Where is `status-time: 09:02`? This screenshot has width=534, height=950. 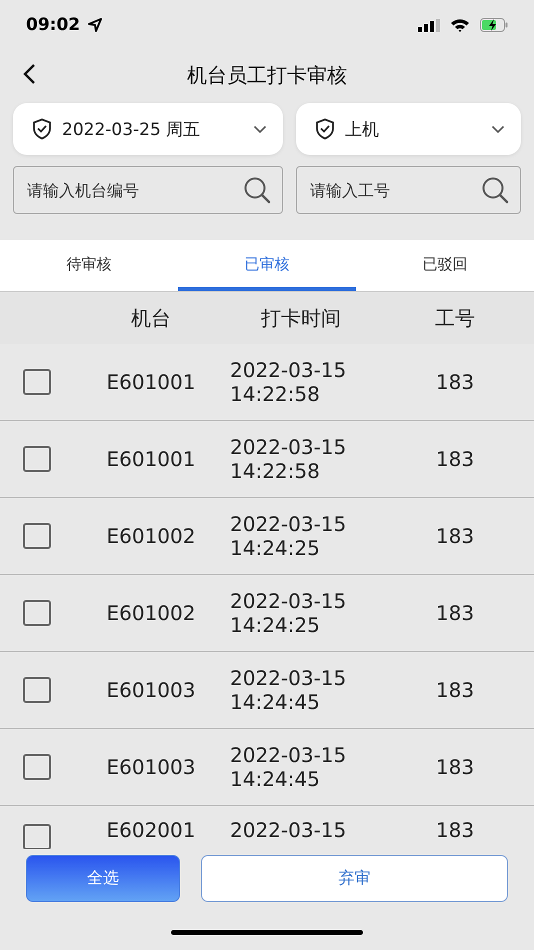 status-time: 09:02 is located at coordinates (53, 25).